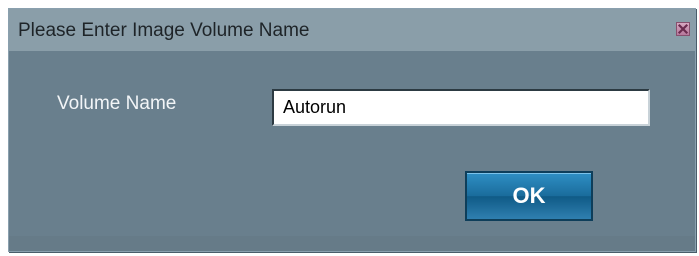 This screenshot has width=699, height=256. I want to click on dialog-footer, so click(352, 243).